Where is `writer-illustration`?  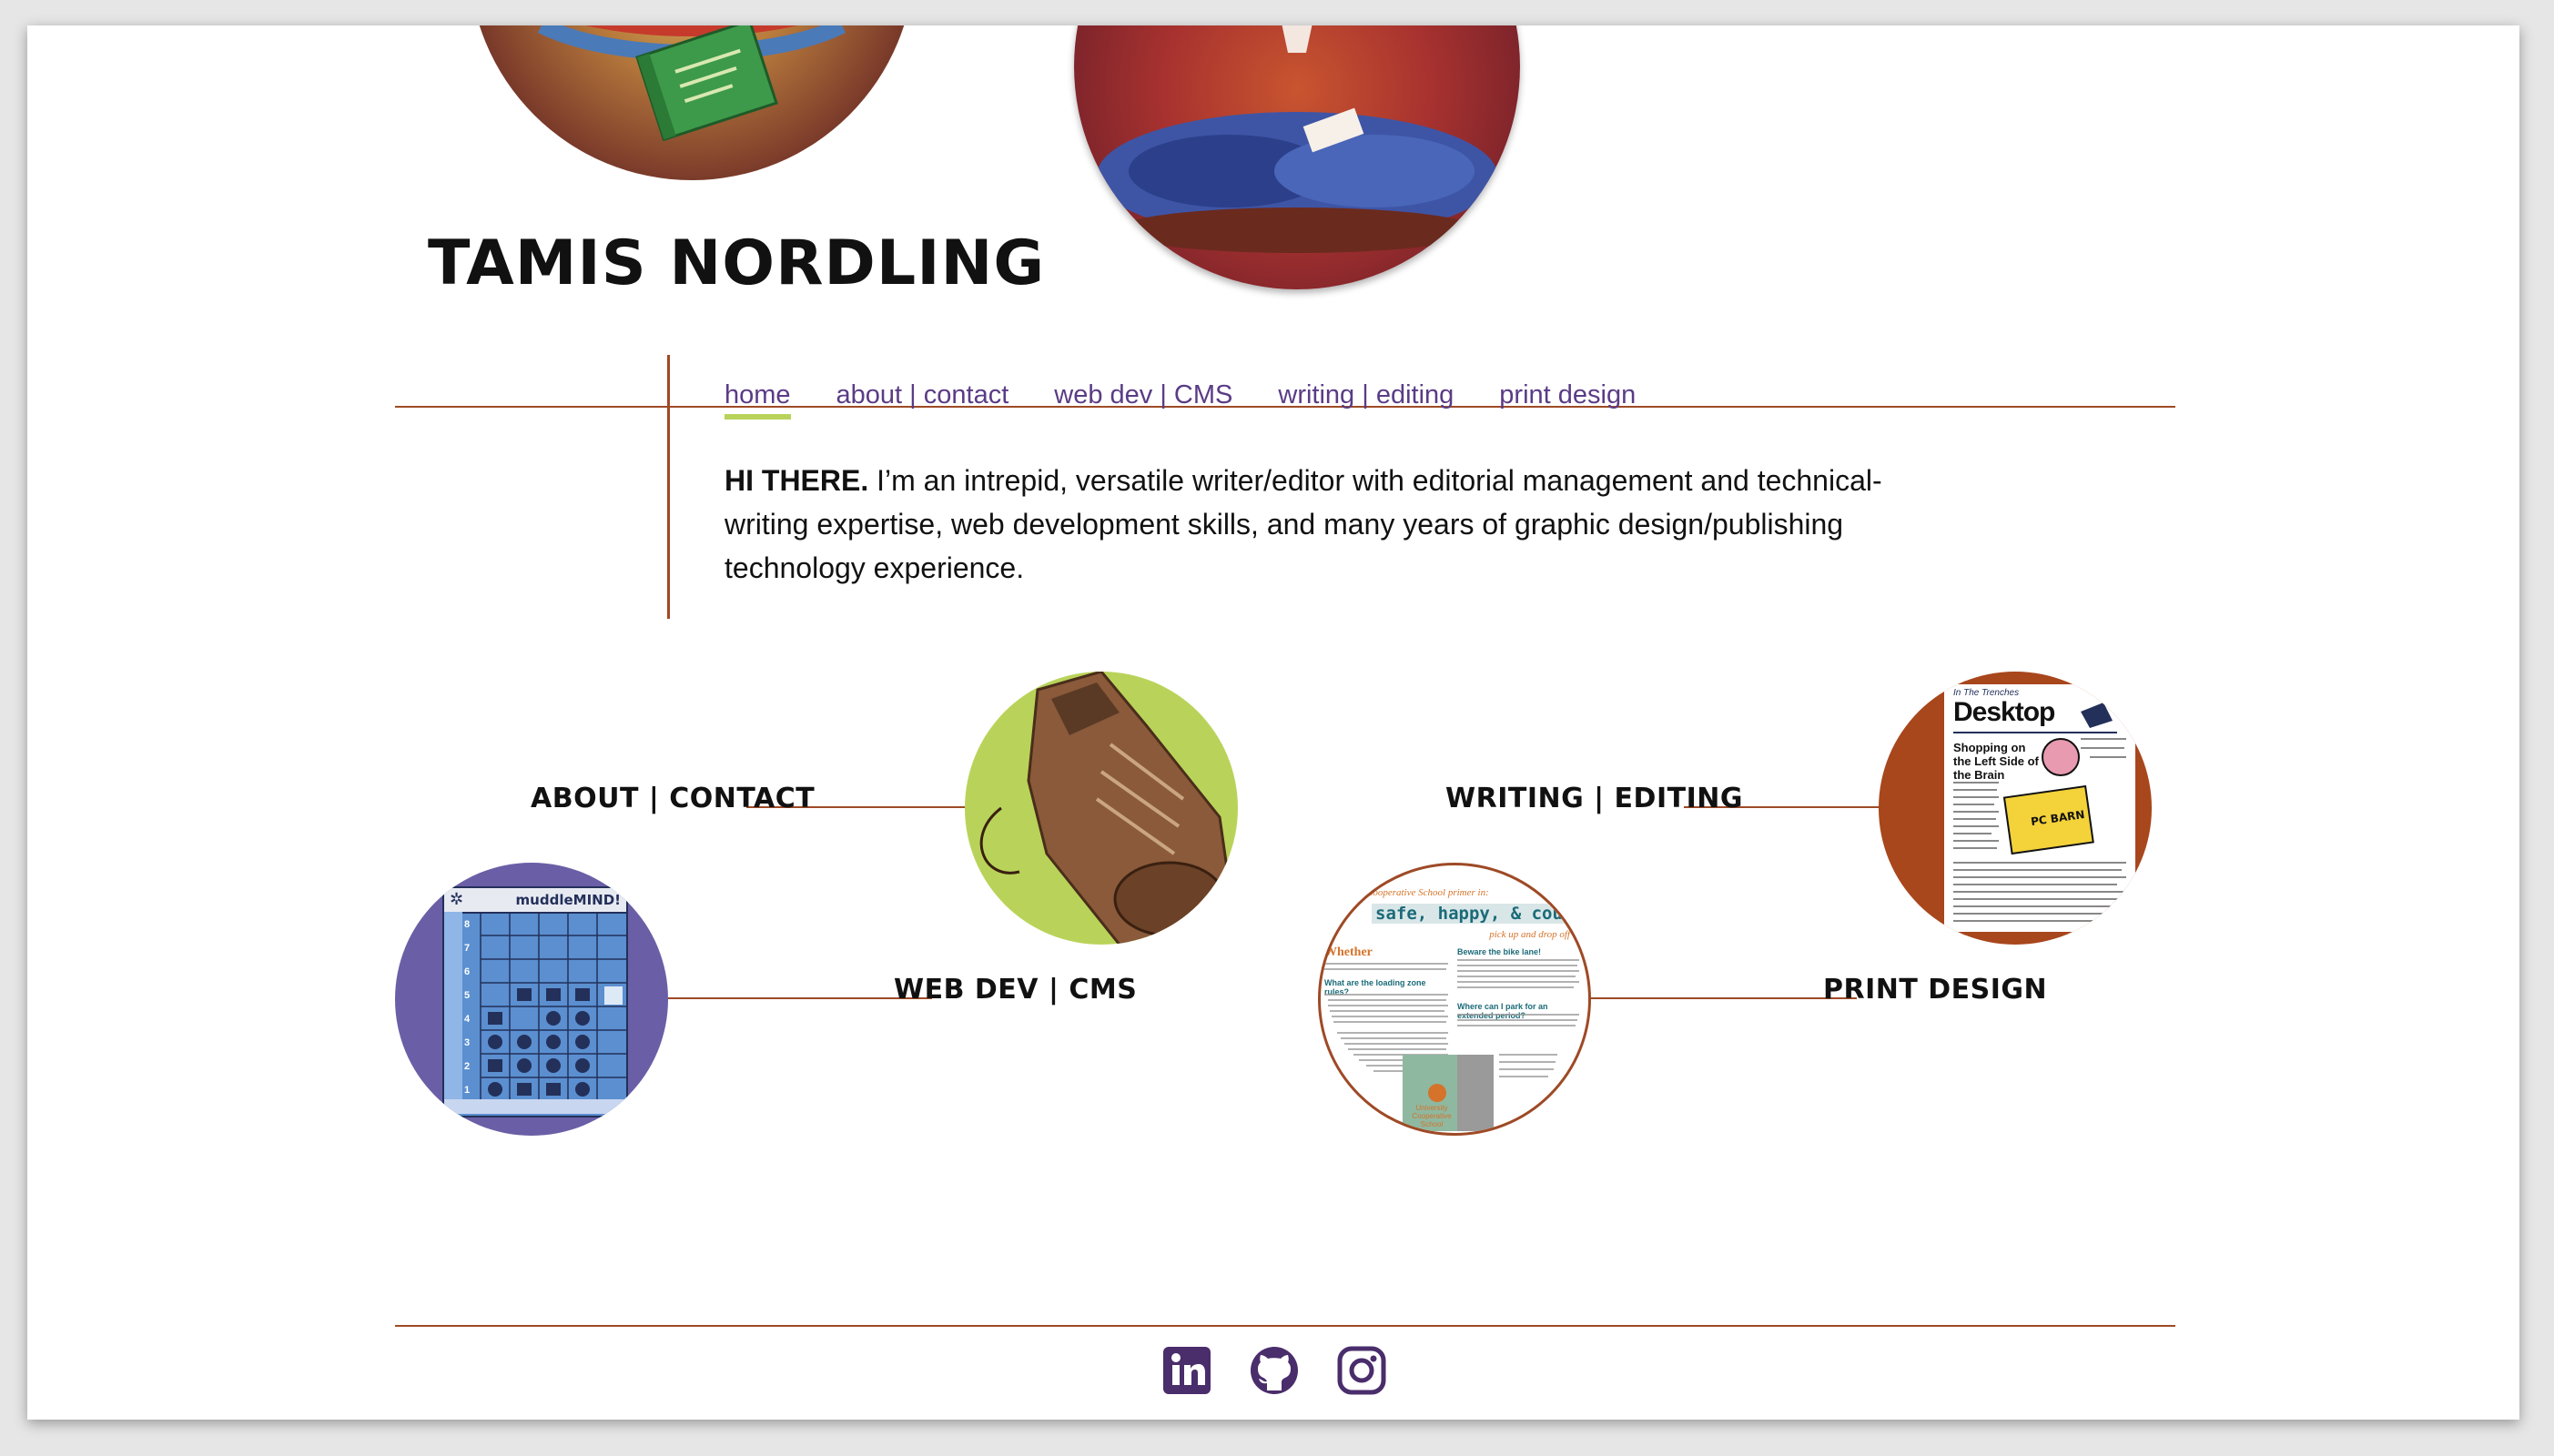 writer-illustration is located at coordinates (1297, 139).